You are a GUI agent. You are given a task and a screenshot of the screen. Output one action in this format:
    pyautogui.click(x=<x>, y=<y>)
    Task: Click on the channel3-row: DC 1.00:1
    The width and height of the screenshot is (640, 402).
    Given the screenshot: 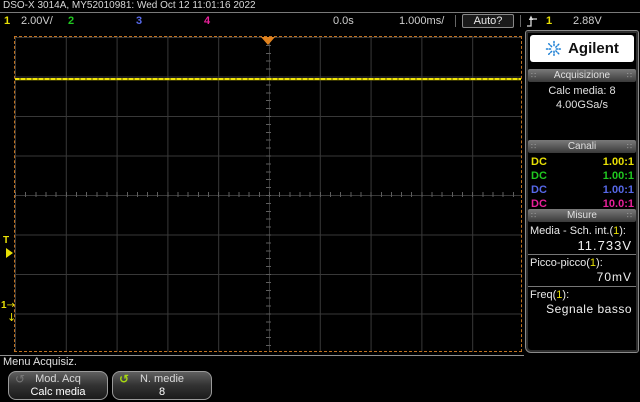 What is the action you would take?
    pyautogui.click(x=582, y=190)
    